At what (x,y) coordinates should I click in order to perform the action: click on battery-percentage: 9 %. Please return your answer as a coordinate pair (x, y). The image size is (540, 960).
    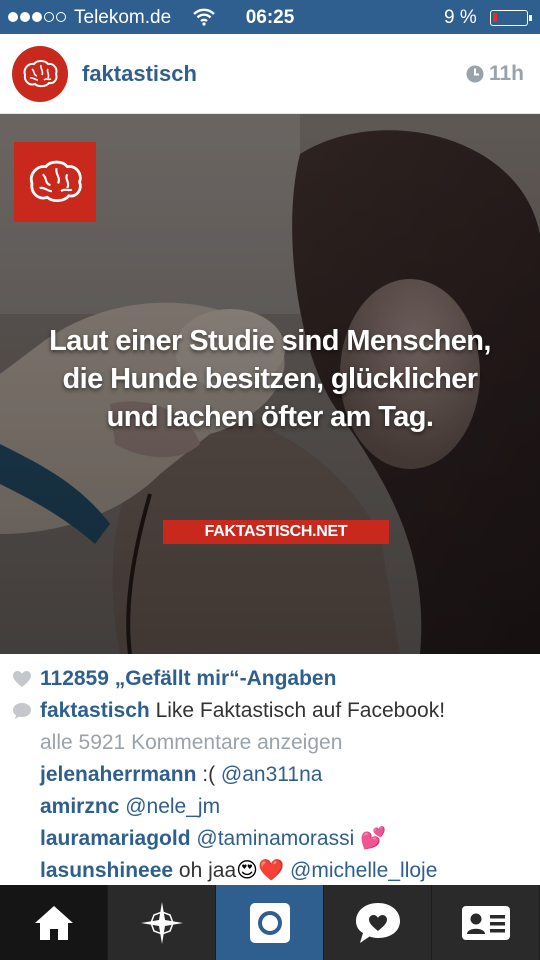
    Looking at the image, I should click on (460, 17).